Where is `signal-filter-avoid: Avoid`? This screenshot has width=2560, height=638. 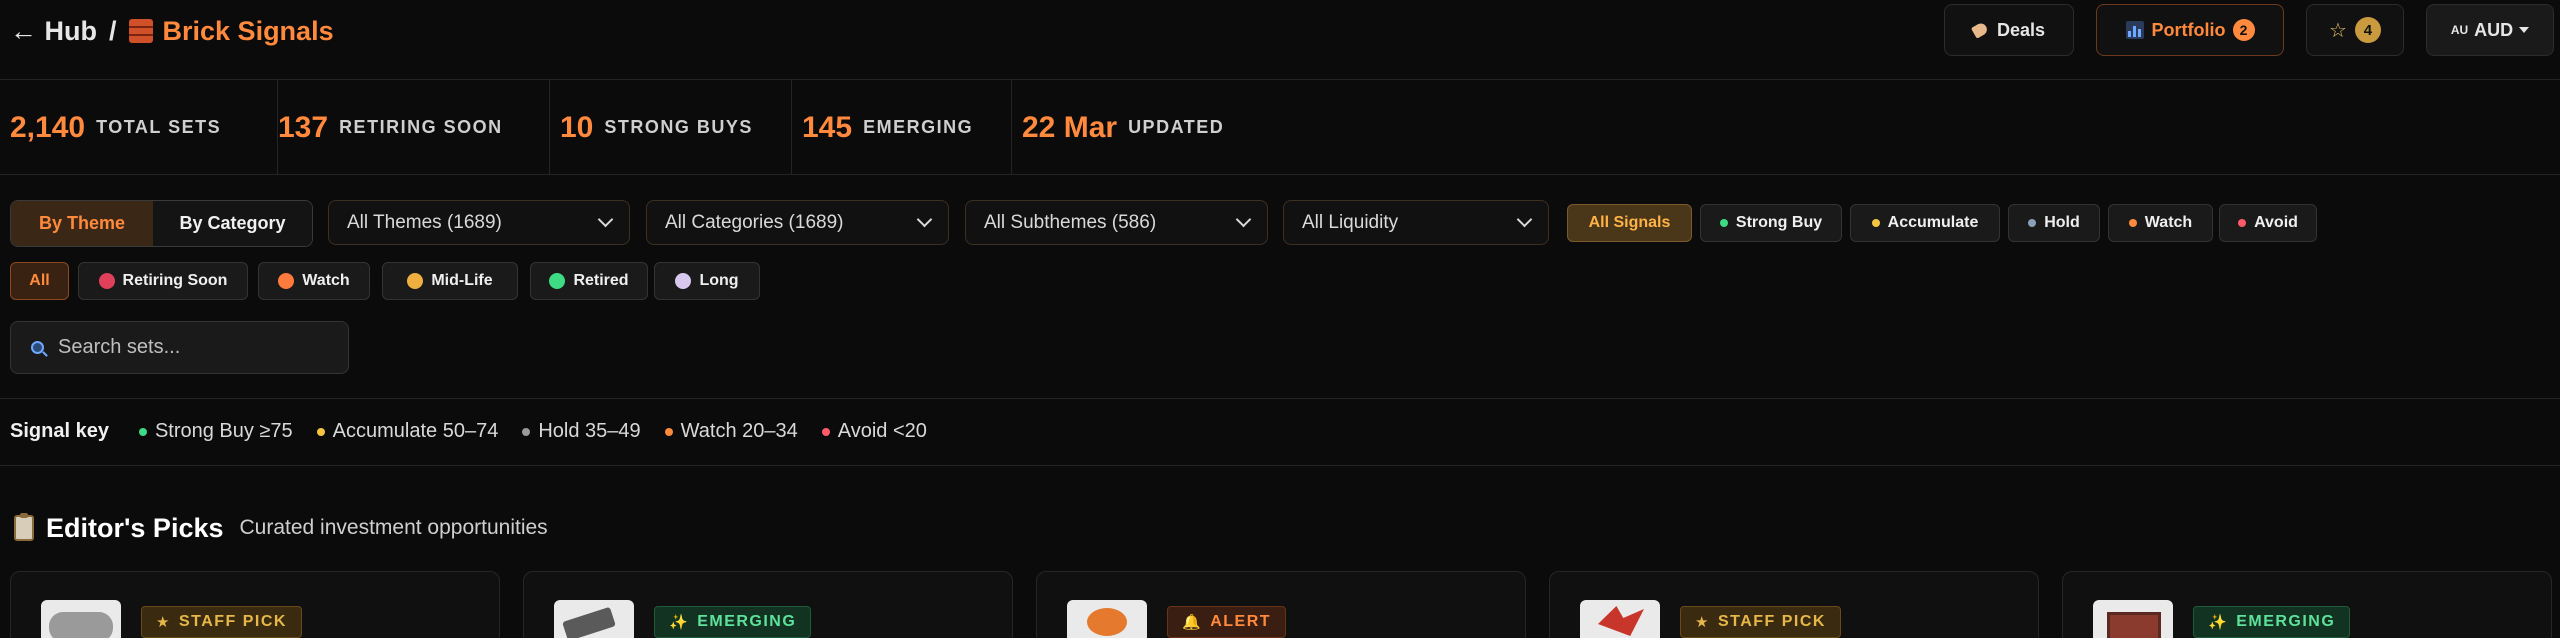
signal-filter-avoid: Avoid is located at coordinates (2268, 223).